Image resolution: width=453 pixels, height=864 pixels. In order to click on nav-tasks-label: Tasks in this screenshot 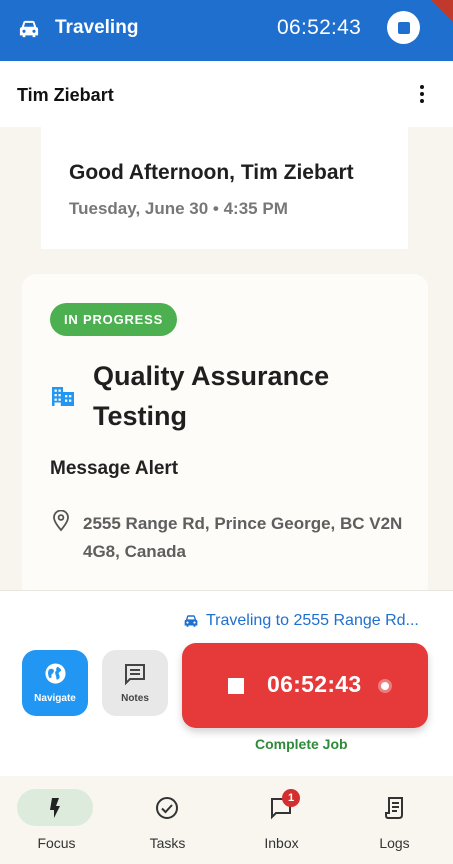, I will do `click(167, 843)`.